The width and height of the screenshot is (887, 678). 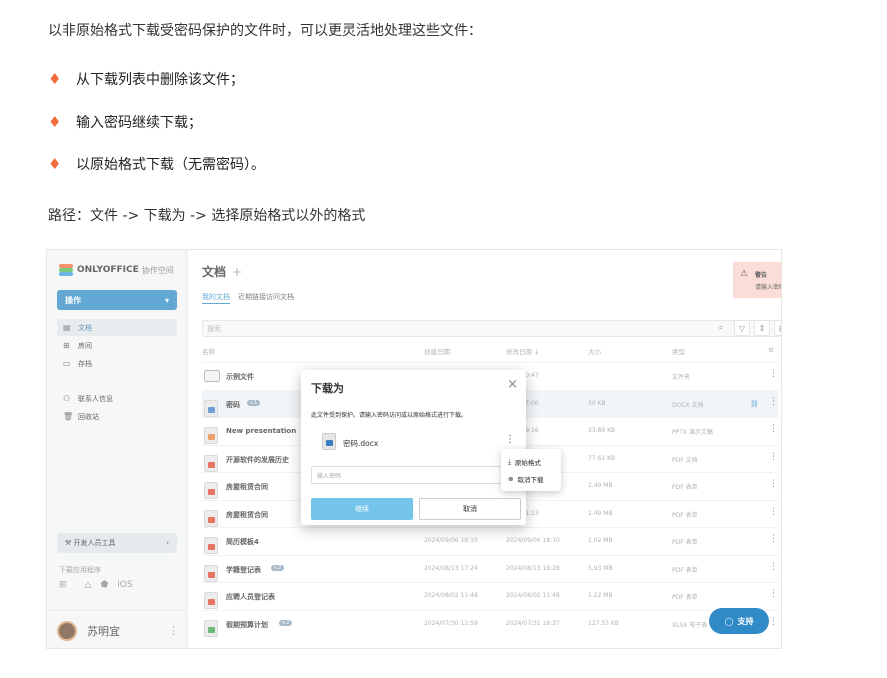 What do you see at coordinates (527, 463) in the screenshot?
I see `menu-label: 原始格式` at bounding box center [527, 463].